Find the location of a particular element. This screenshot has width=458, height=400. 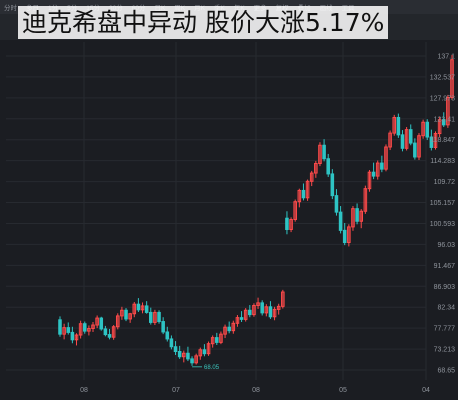

y-tick-label: 73.213 is located at coordinates (445, 350).